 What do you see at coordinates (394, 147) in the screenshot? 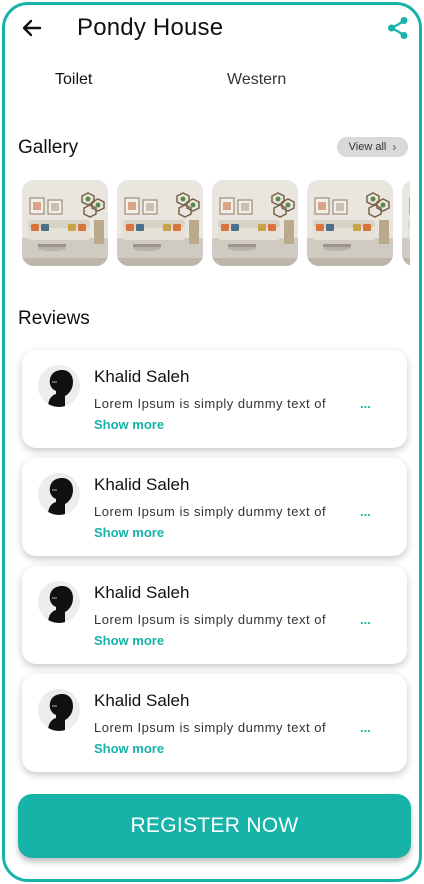
I see `chevron-right-icon: ›` at bounding box center [394, 147].